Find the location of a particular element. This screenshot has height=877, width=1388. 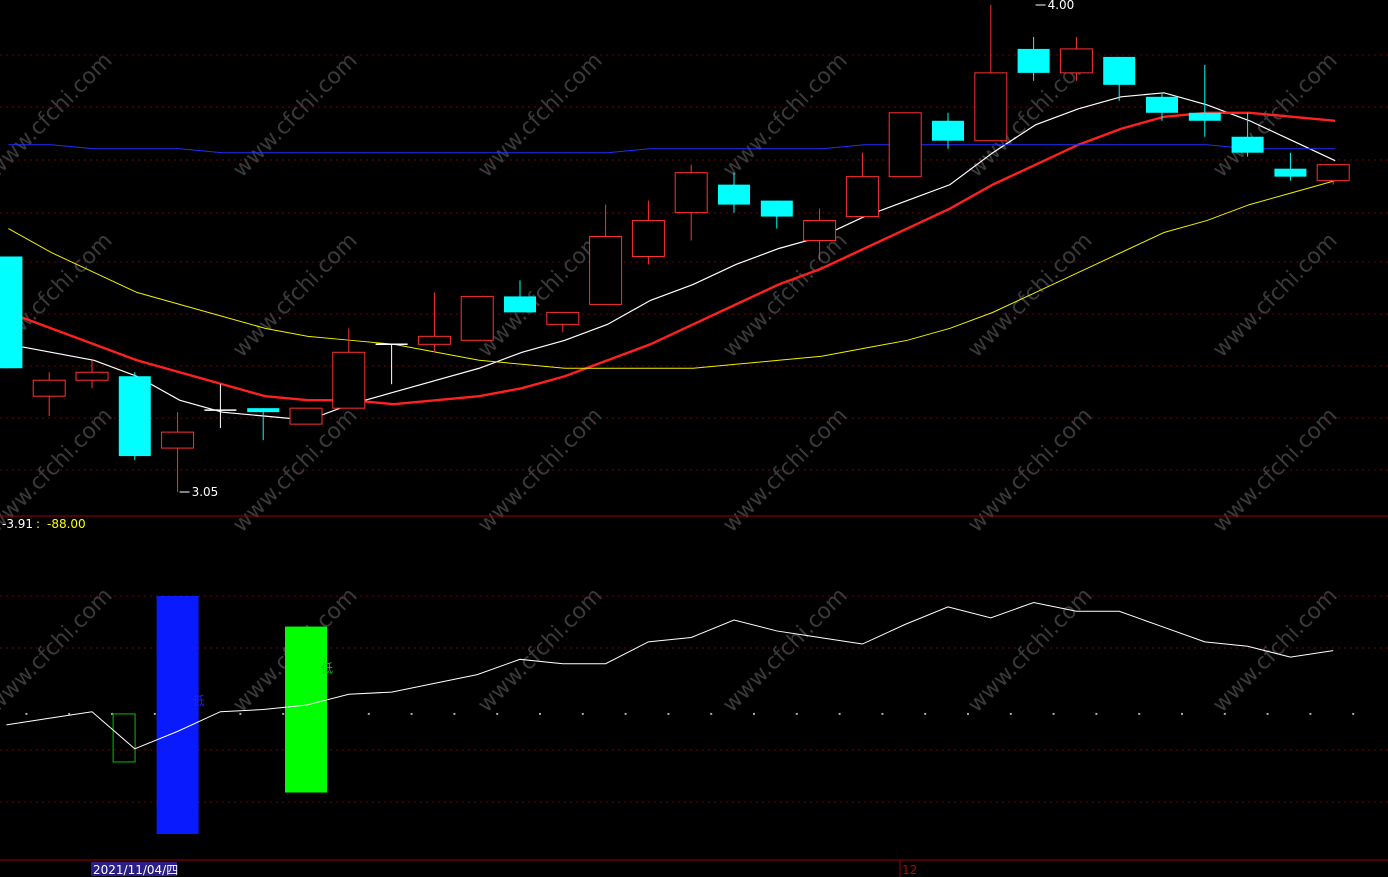

indicator-bar-outline is located at coordinates (124, 738).